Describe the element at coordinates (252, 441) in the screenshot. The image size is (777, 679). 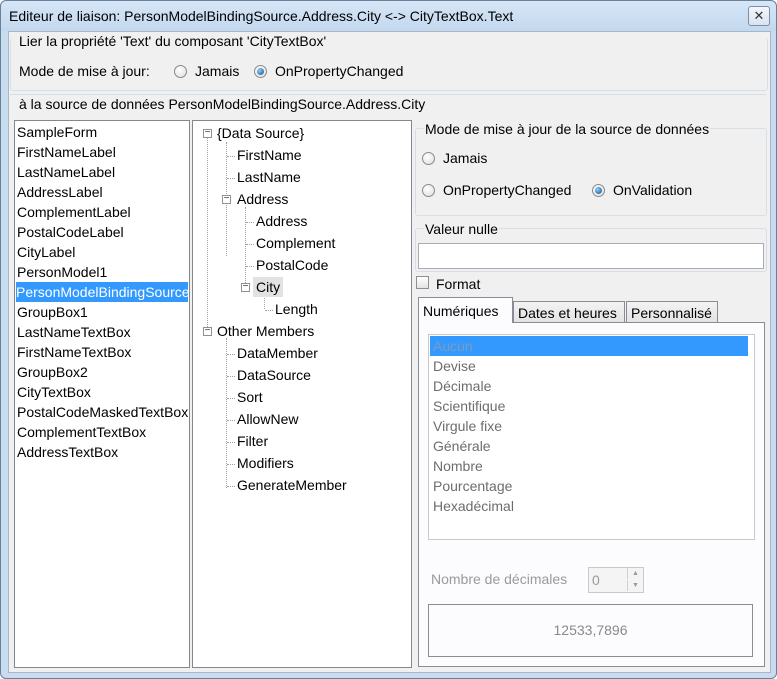
I see `tree-node-filter: Filter` at that location.